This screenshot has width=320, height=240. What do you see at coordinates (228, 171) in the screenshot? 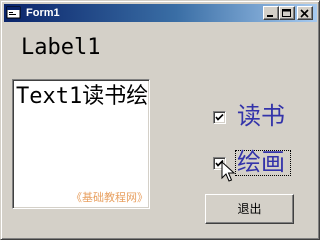
I see `mouse-pointer-icon` at bounding box center [228, 171].